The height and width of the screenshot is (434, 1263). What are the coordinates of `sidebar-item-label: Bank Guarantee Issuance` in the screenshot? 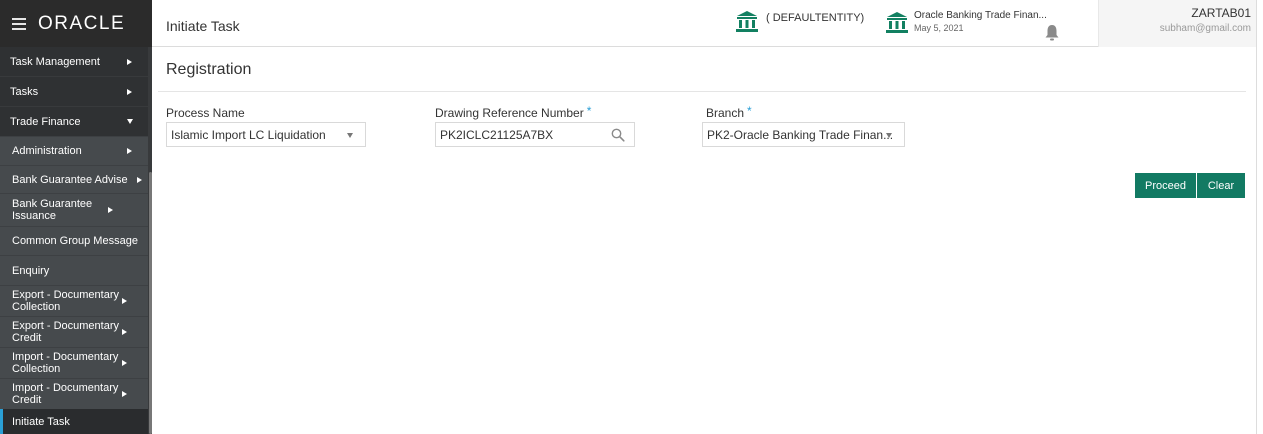 It's located at (52, 210).